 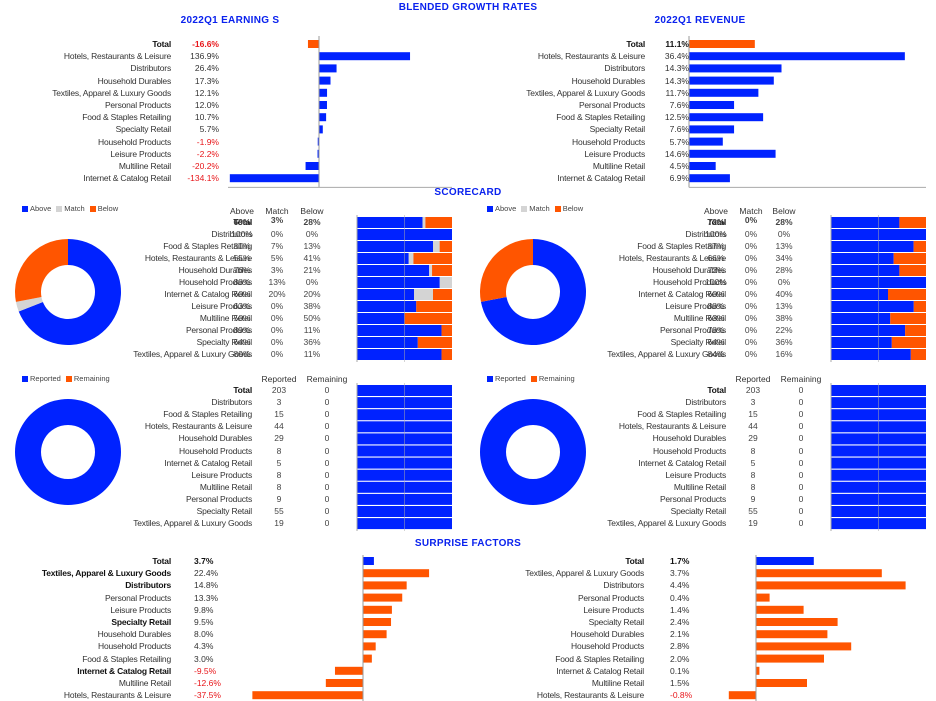 What do you see at coordinates (67, 452) in the screenshot?
I see `earnings-reporting-donut-reported-slice` at bounding box center [67, 452].